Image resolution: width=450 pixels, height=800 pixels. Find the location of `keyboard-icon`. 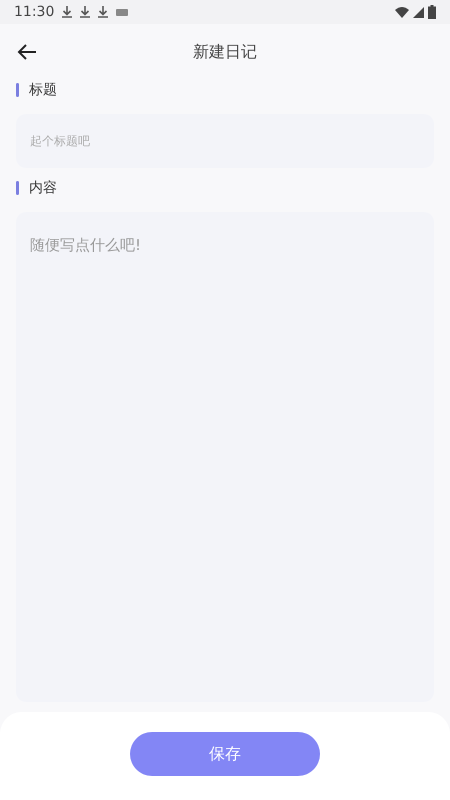

keyboard-icon is located at coordinates (122, 12).